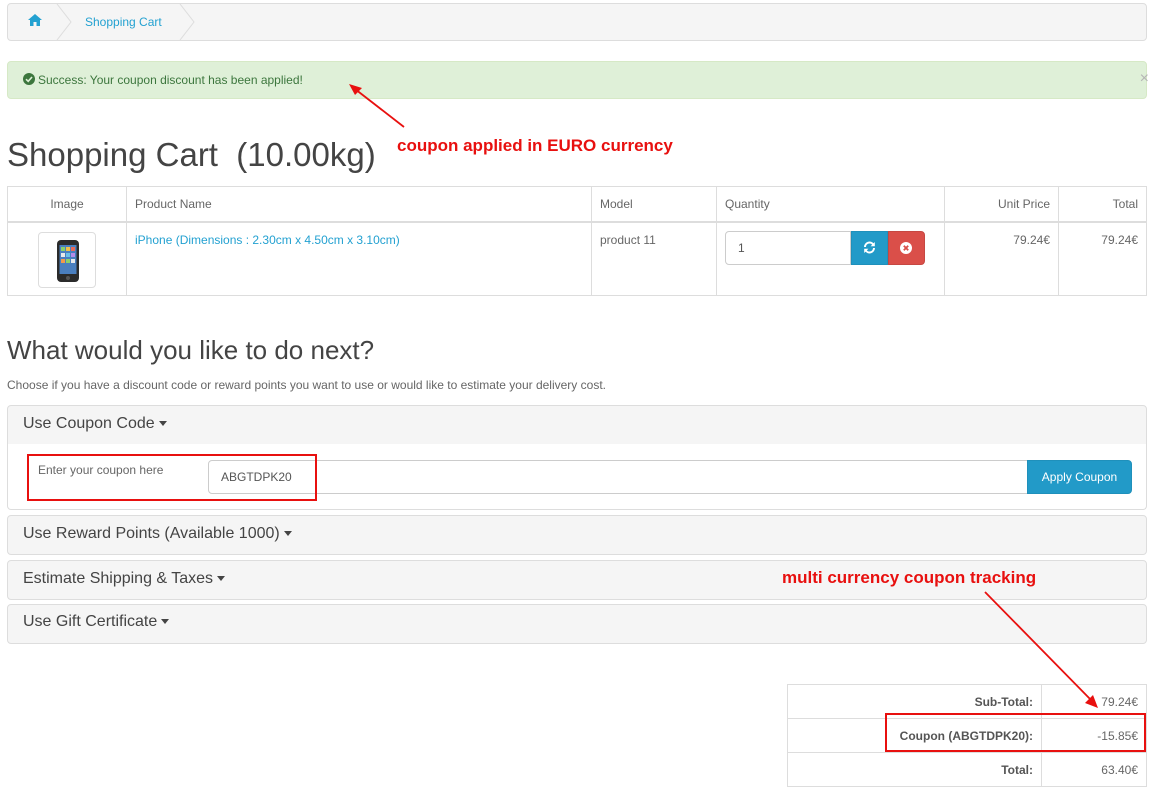 This screenshot has width=1152, height=793. What do you see at coordinates (1094, 735) in the screenshot?
I see `coupon-discount-value: -15.85€` at bounding box center [1094, 735].